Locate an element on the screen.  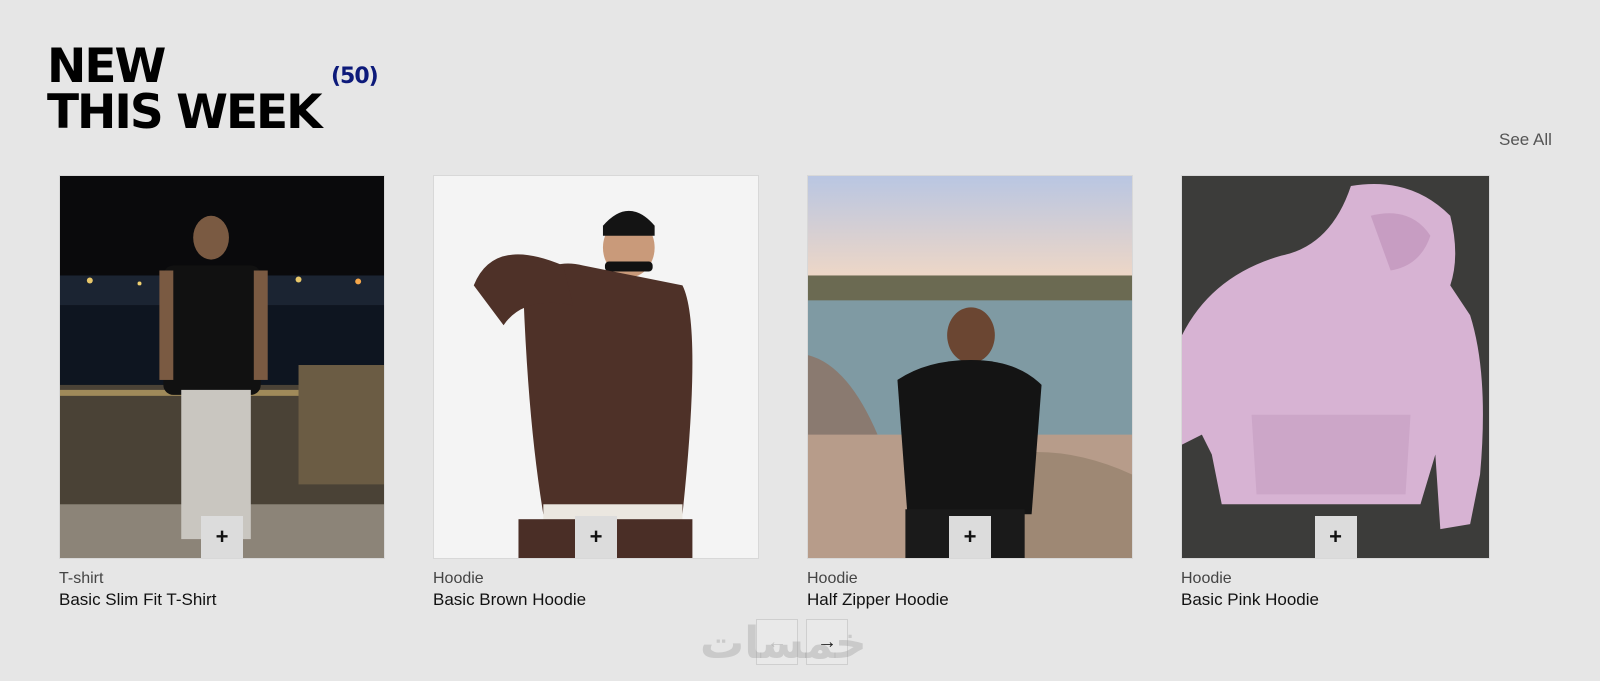
carousel-next-button: → is located at coordinates (827, 642).